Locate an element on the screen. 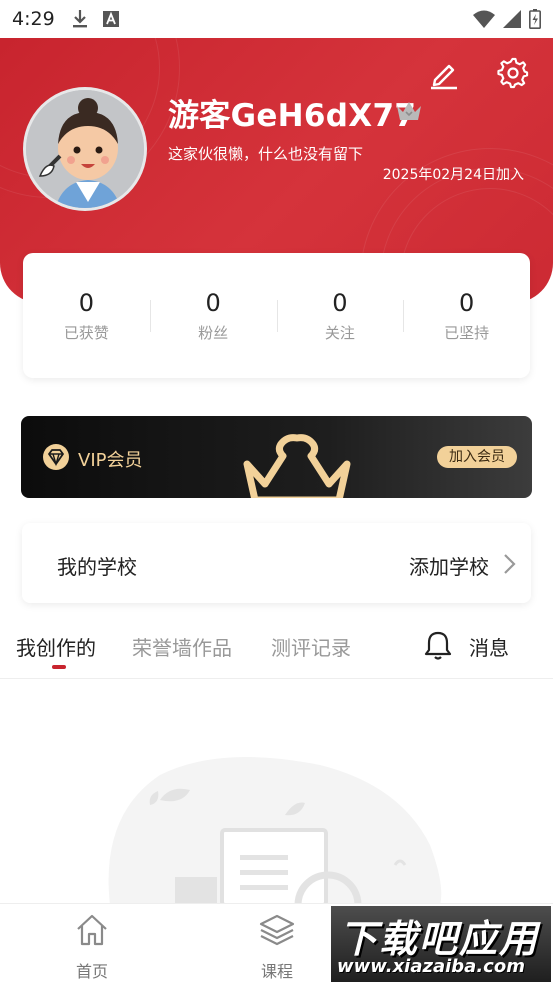 The image size is (553, 984). messages-label: 消息 is located at coordinates (489, 646).